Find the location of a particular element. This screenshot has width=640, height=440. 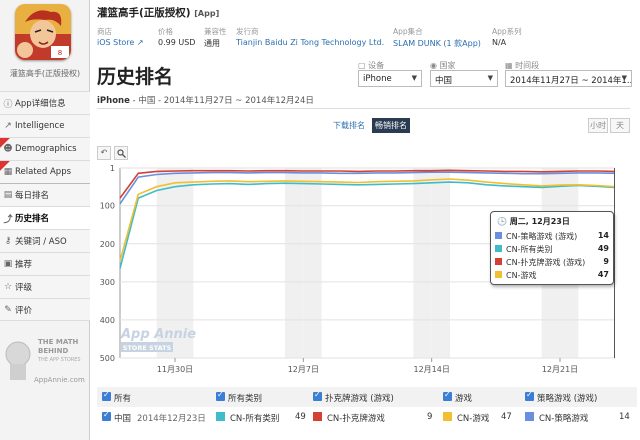

meta-label-series: App系列 is located at coordinates (507, 31).